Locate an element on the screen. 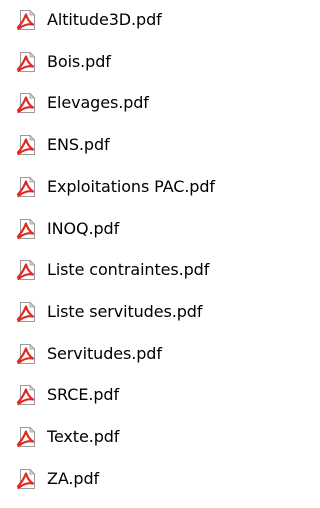  file-name: Liste contraintes.pdf is located at coordinates (128, 270).